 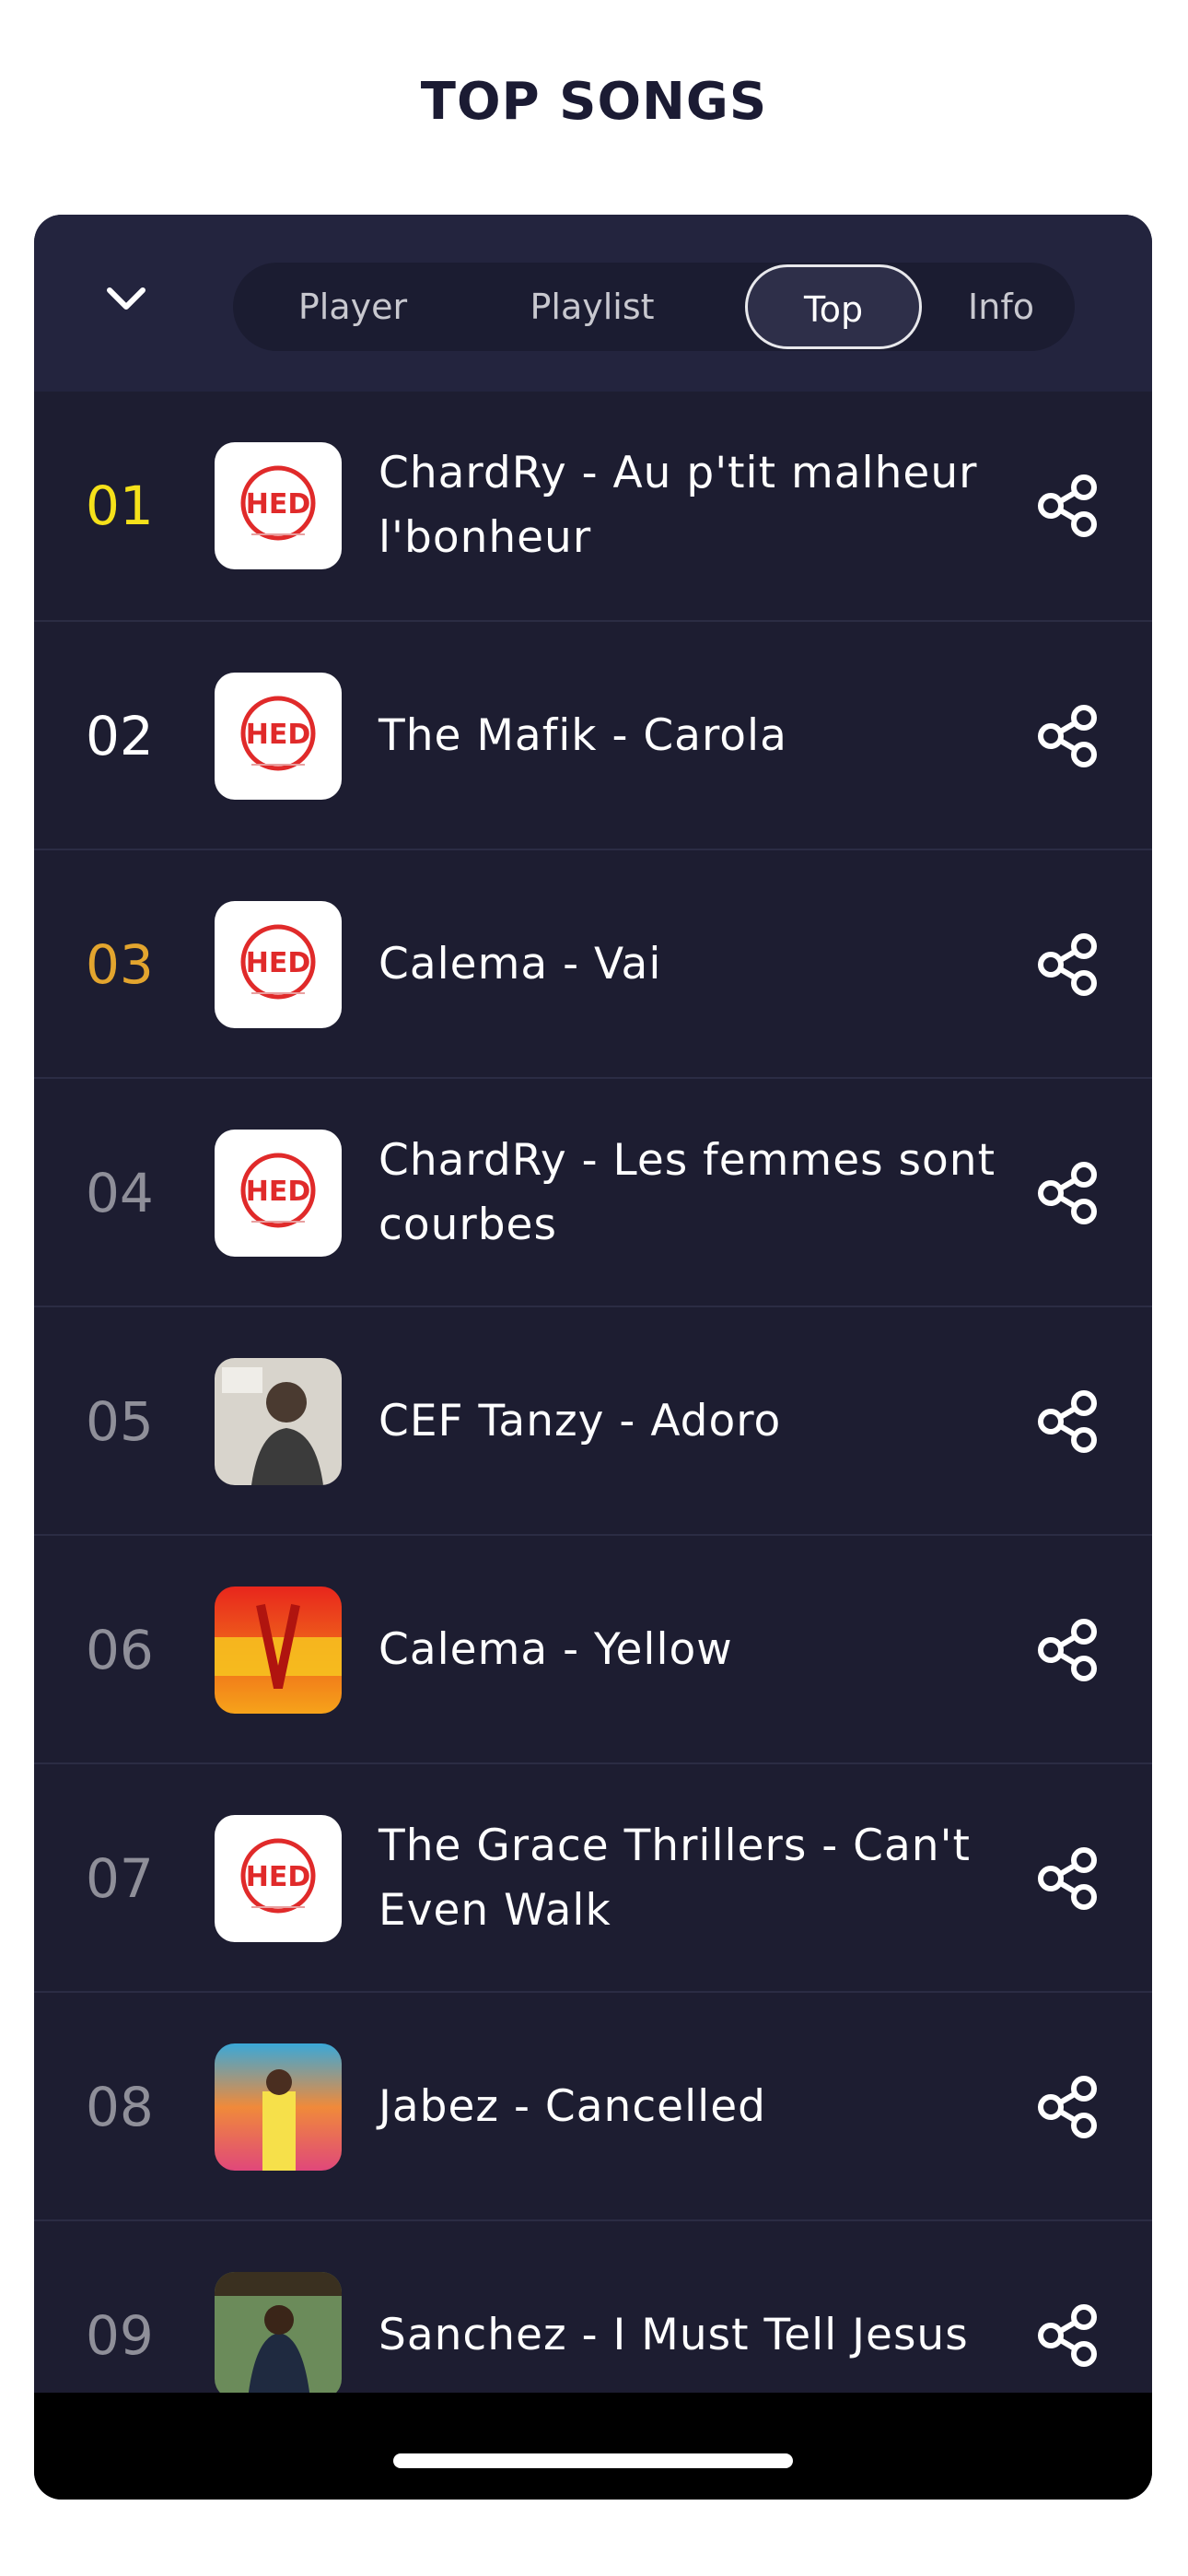 I want to click on tab-playlist: Playlist, so click(x=592, y=307).